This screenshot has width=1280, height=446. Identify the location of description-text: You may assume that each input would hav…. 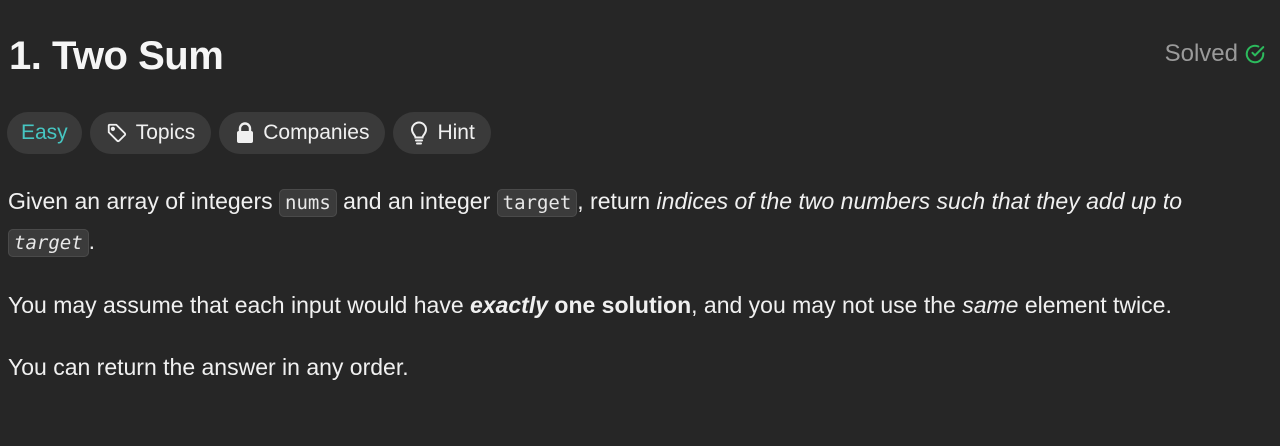
(239, 305).